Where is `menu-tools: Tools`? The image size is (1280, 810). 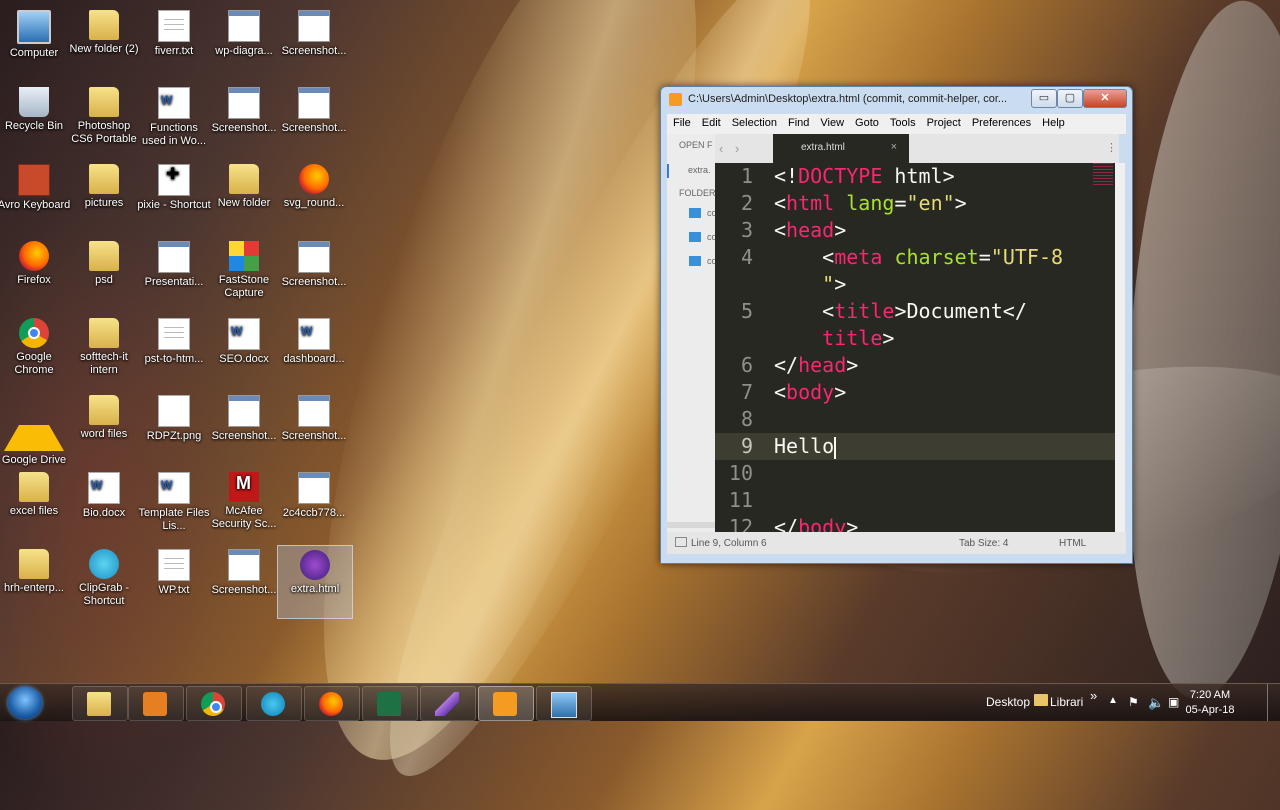 menu-tools: Tools is located at coordinates (902, 121).